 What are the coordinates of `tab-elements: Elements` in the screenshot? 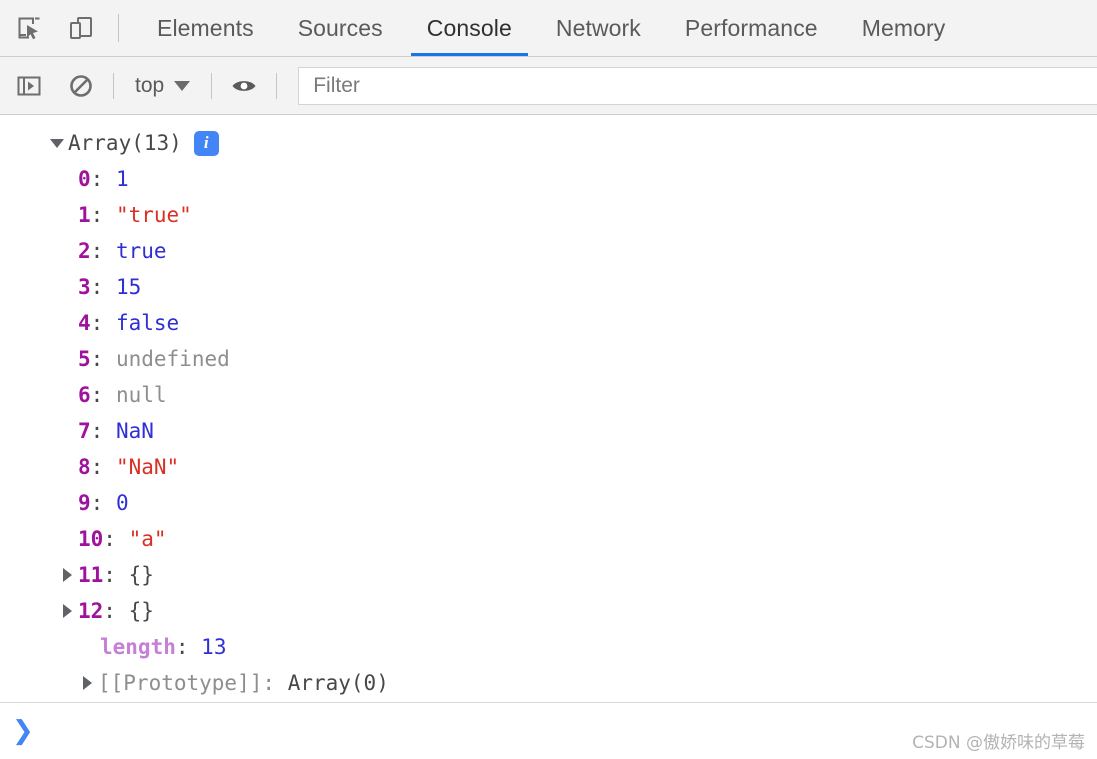 It's located at (205, 28).